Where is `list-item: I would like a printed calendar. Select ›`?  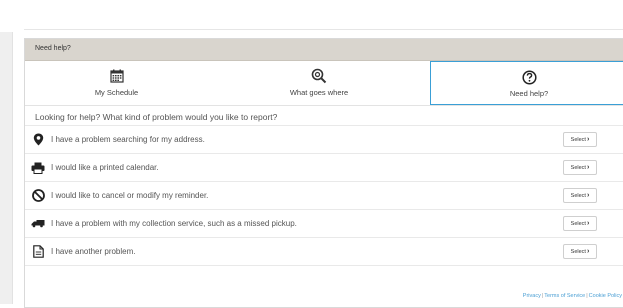
list-item: I would like a printed calendar. Select › is located at coordinates (324, 168).